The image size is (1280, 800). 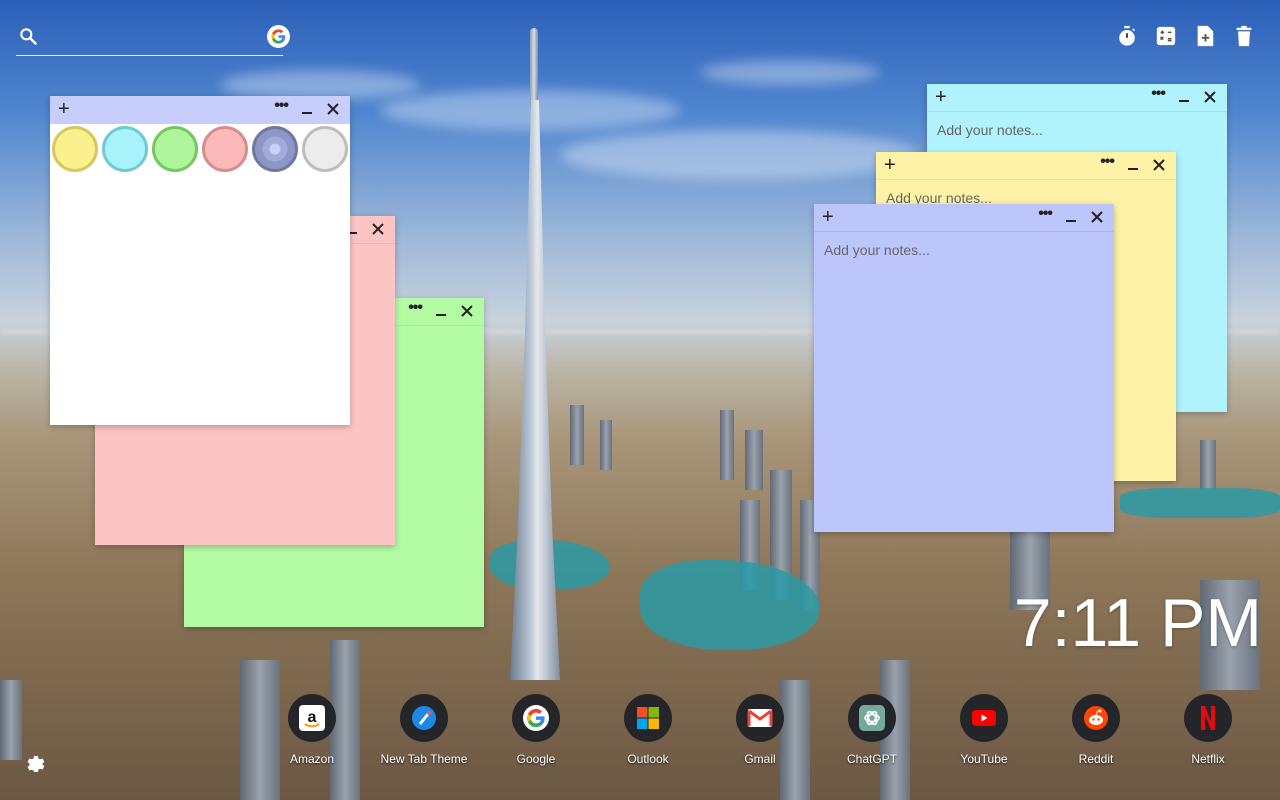 I want to click on shortcut-google: Google, so click(x=536, y=730).